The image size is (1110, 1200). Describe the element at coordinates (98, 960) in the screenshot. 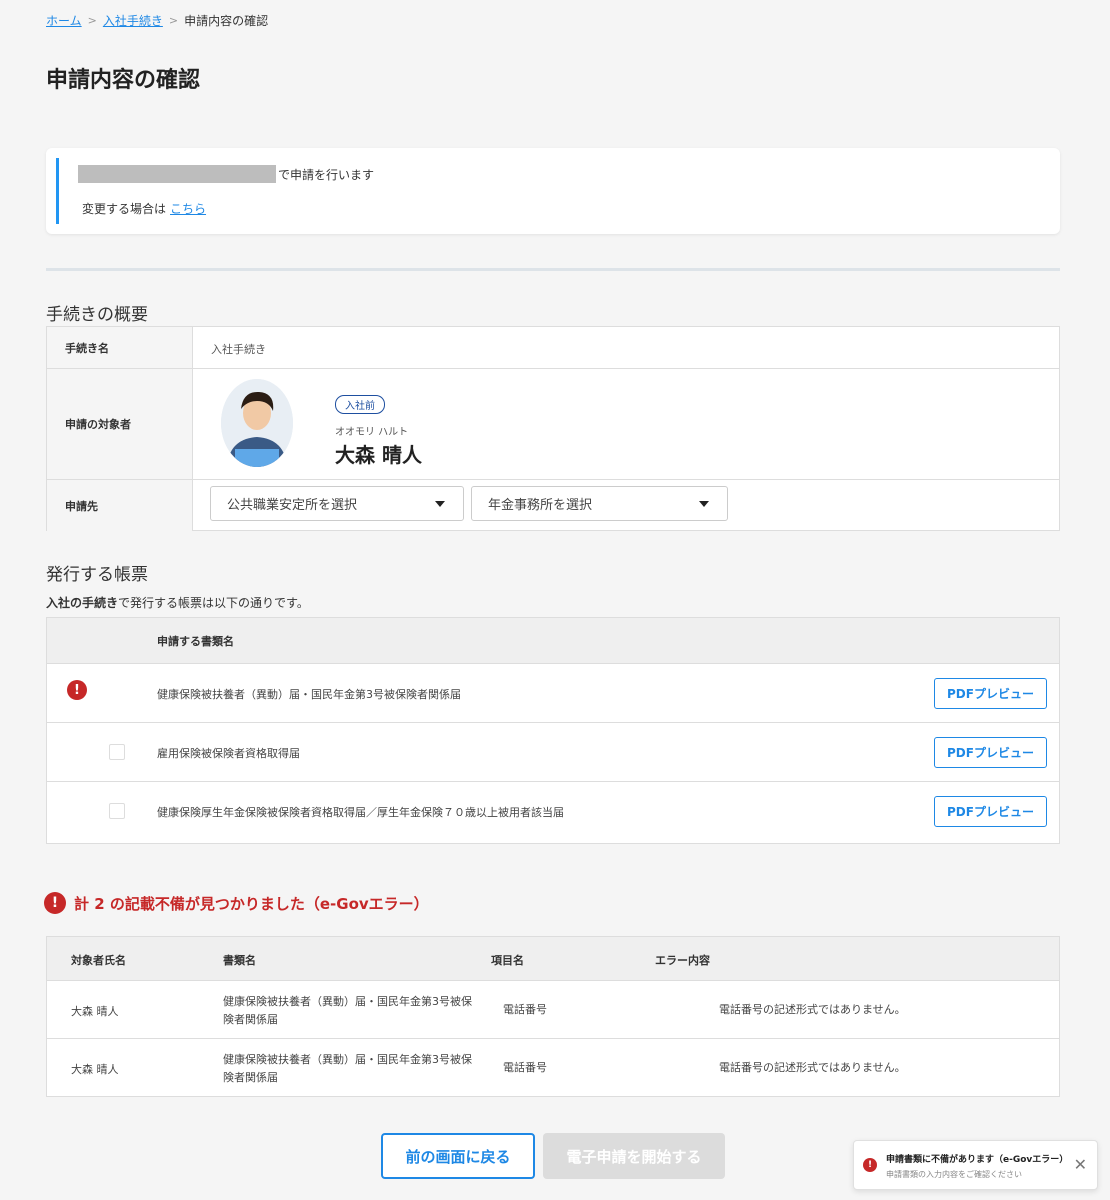

I see `col-person: 対象者氏名` at that location.